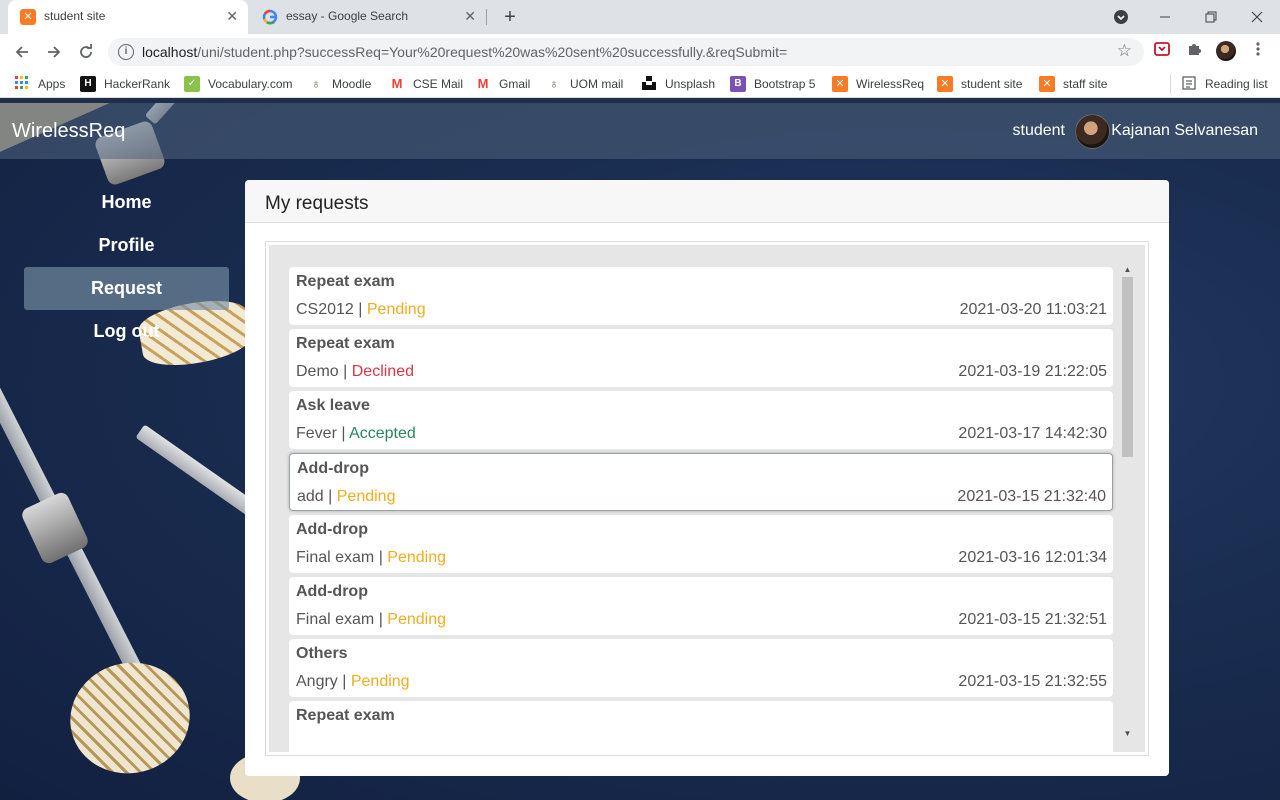  Describe the element at coordinates (640, 131) in the screenshot. I see `app-navbar: WirelessReq student Kajanan Selvanesan` at that location.